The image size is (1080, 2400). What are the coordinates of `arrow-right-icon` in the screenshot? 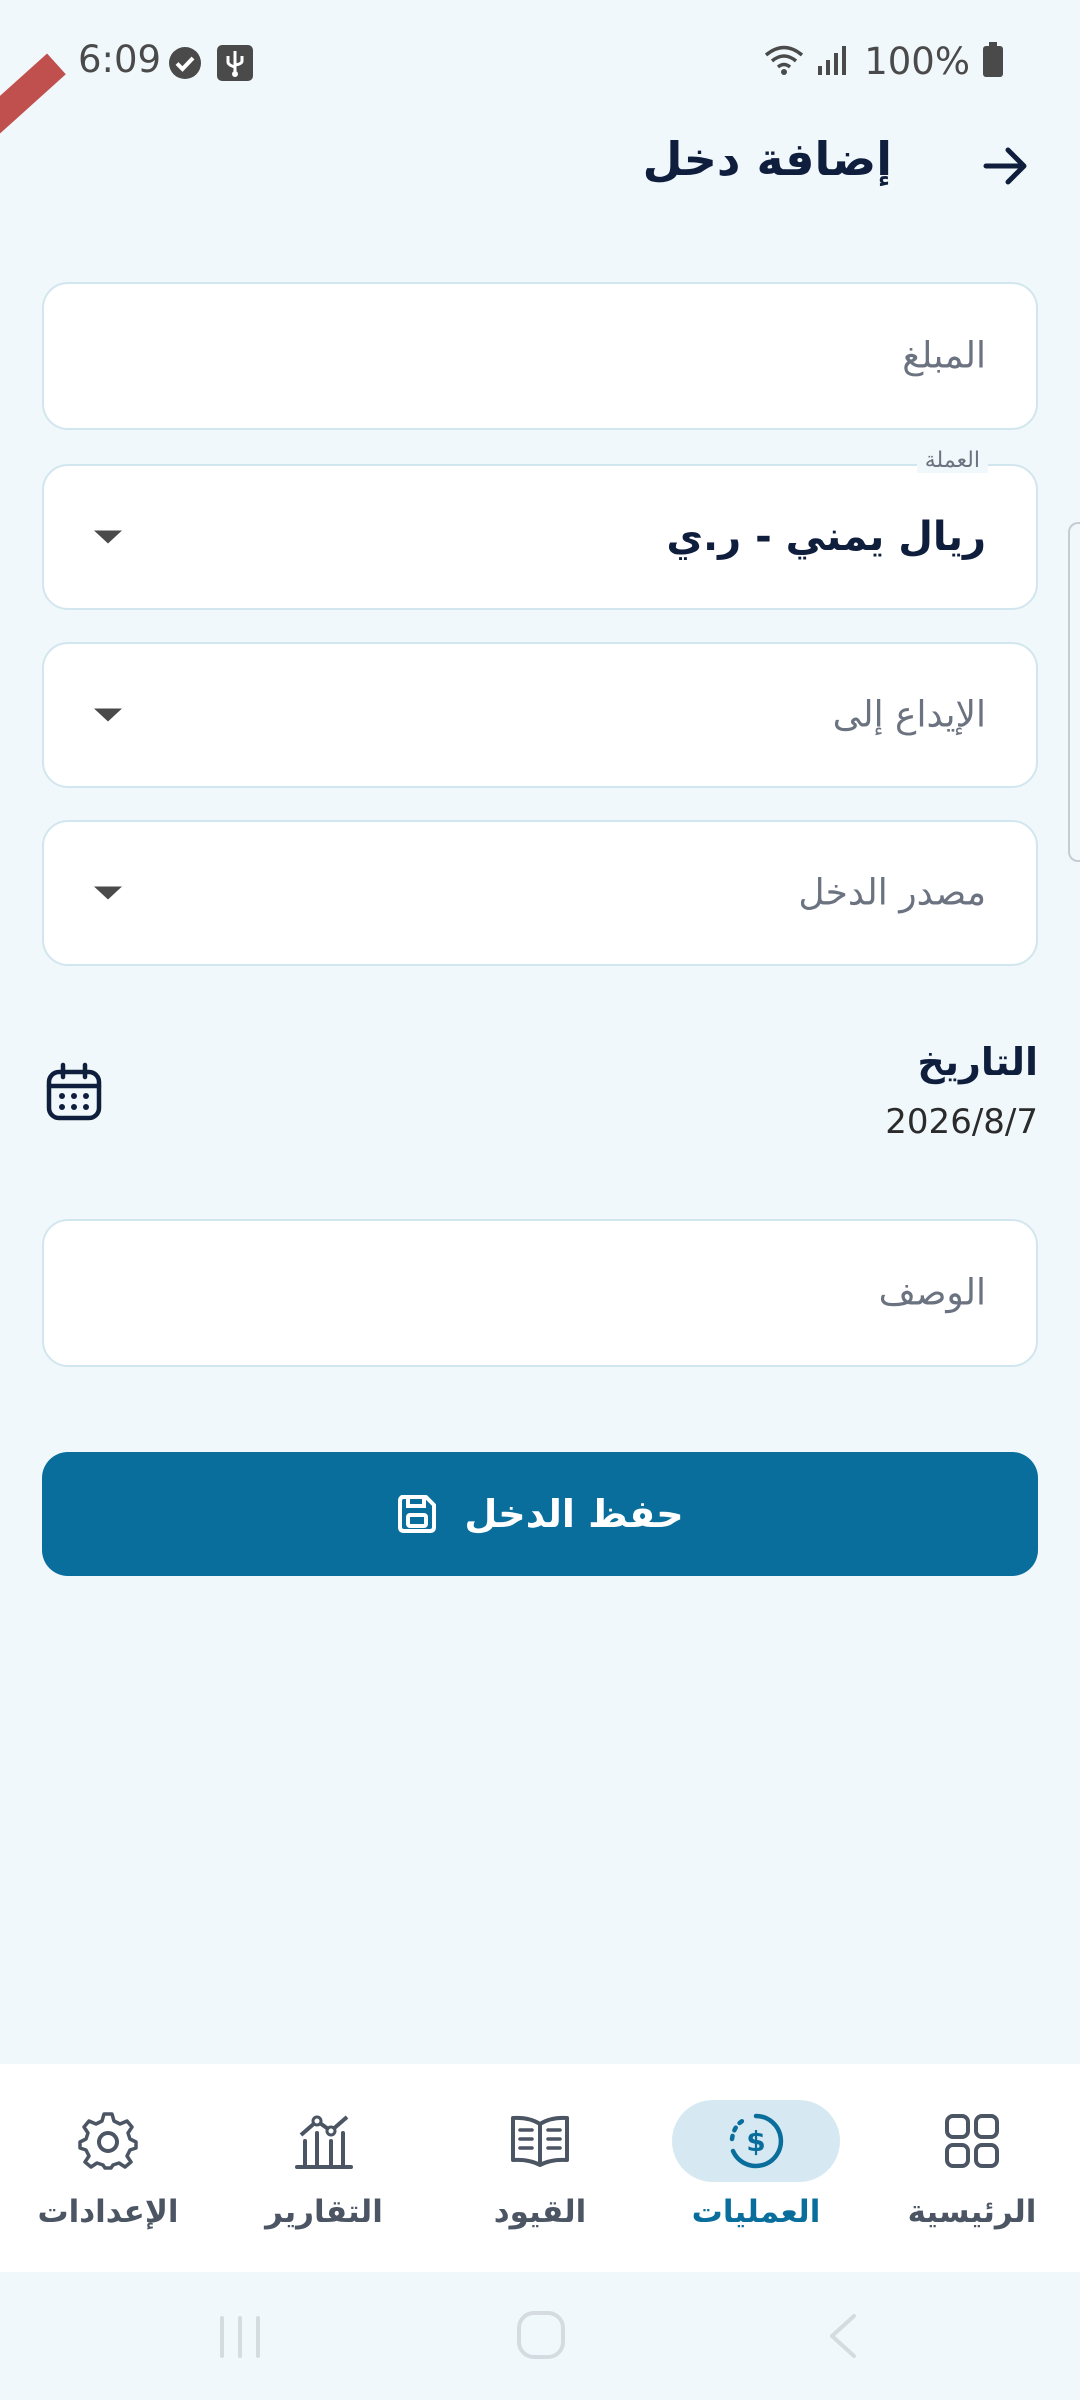 It's located at (1005, 166).